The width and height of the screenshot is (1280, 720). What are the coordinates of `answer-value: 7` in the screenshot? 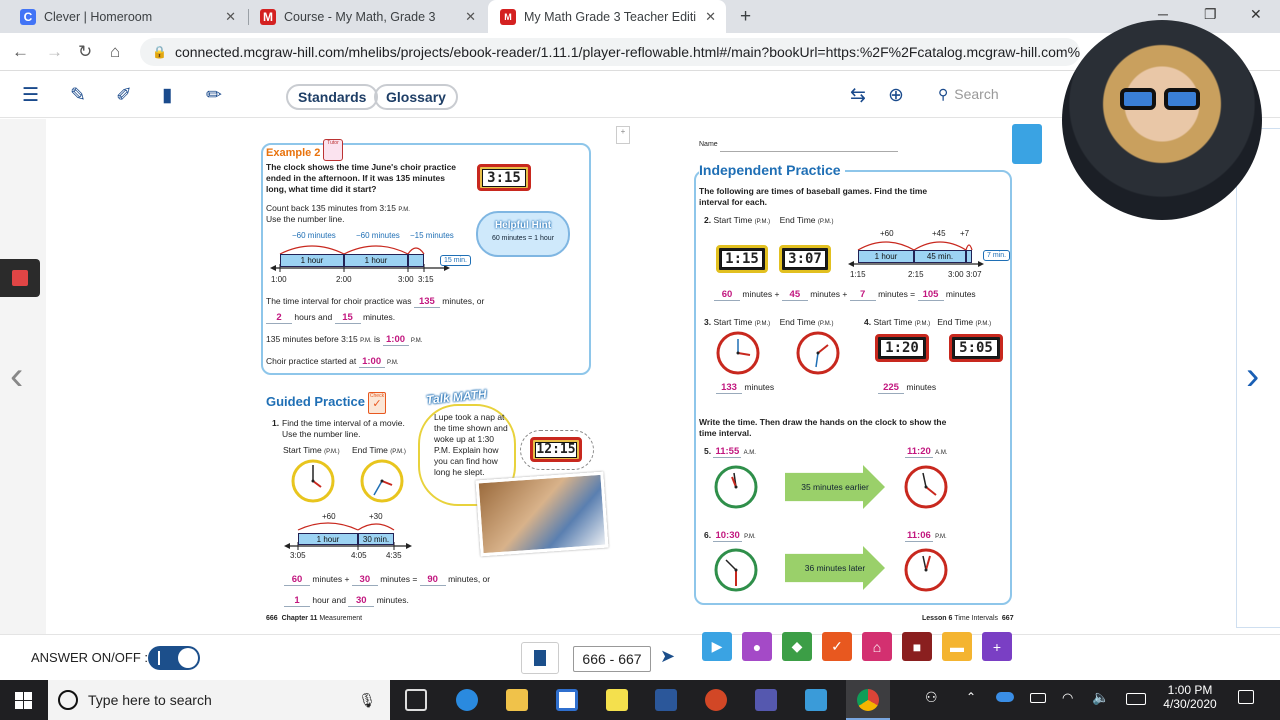 It's located at (862, 295).